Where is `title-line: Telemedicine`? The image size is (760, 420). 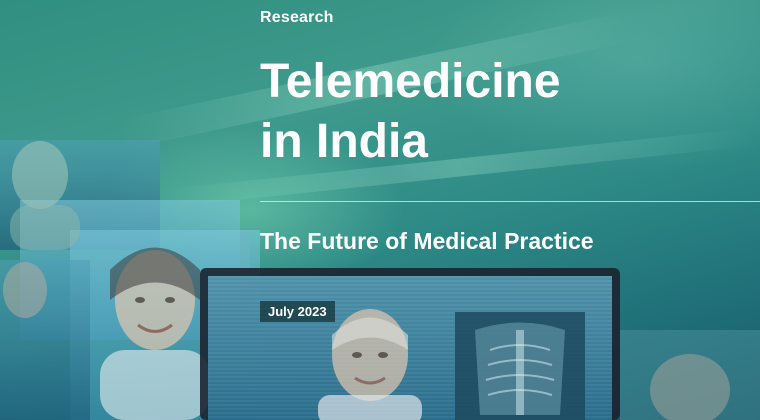 title-line: Telemedicine is located at coordinates (410, 81).